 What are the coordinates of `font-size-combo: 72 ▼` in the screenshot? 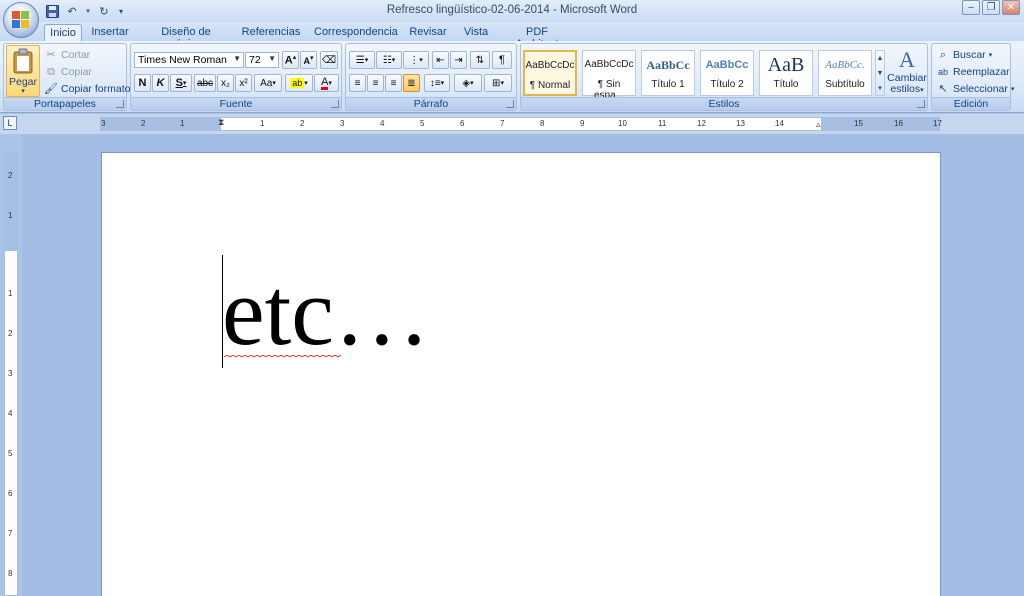 It's located at (262, 60).